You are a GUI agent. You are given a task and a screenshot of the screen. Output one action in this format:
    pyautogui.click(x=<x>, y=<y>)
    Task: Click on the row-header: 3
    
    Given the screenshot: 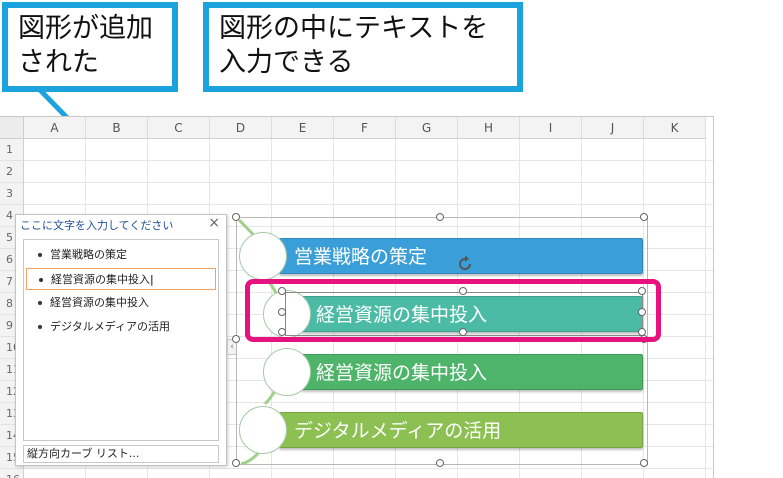 What is the action you would take?
    pyautogui.click(x=12, y=194)
    